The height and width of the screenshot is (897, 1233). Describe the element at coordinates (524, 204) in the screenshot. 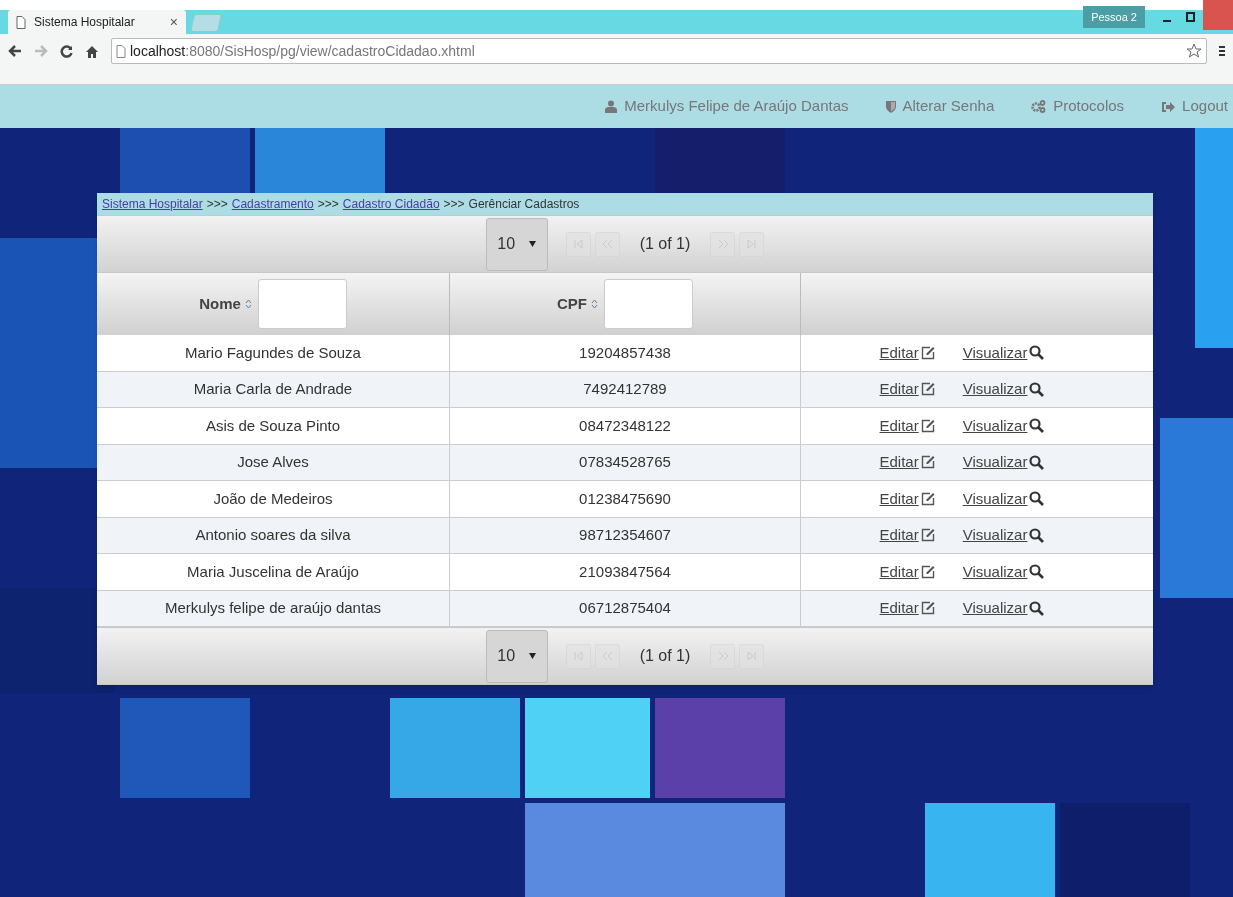

I see `breadcrumb-current: Gerênciar Cadastros` at that location.